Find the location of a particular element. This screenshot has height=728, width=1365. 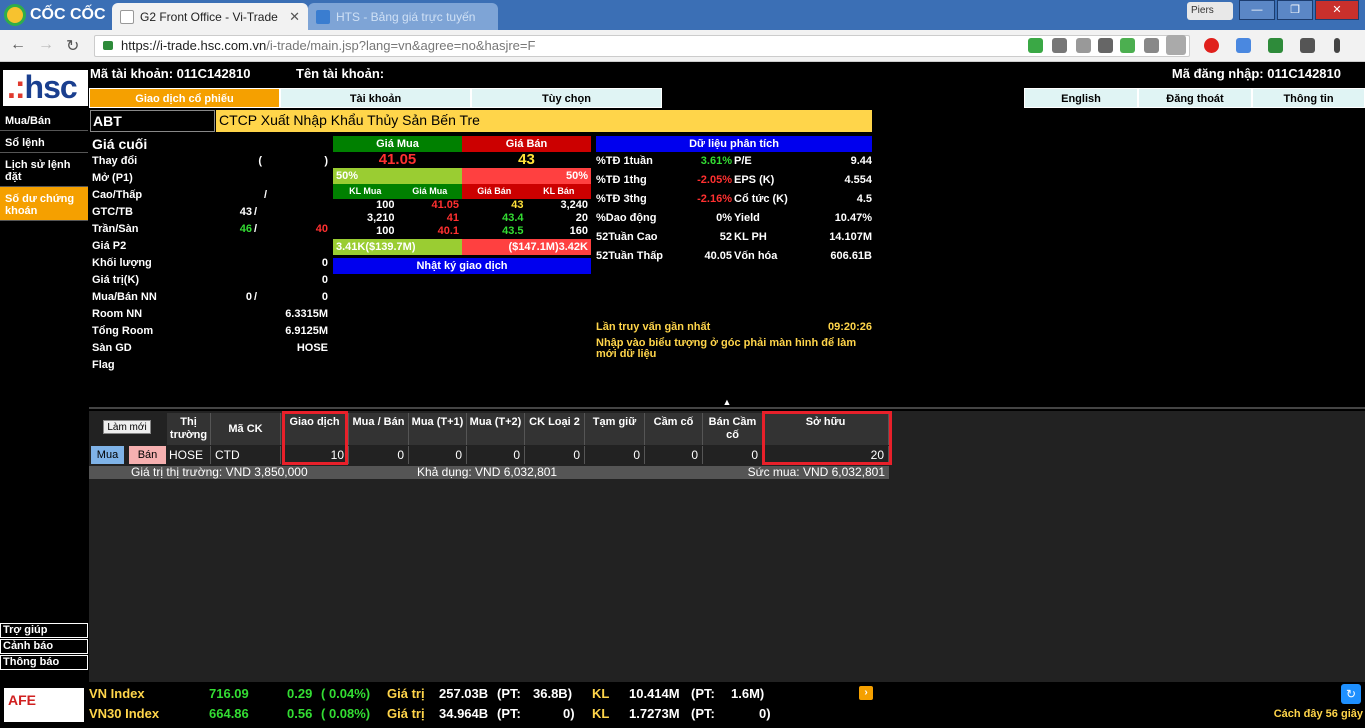

info-label: GTC/TB is located at coordinates (112, 212).